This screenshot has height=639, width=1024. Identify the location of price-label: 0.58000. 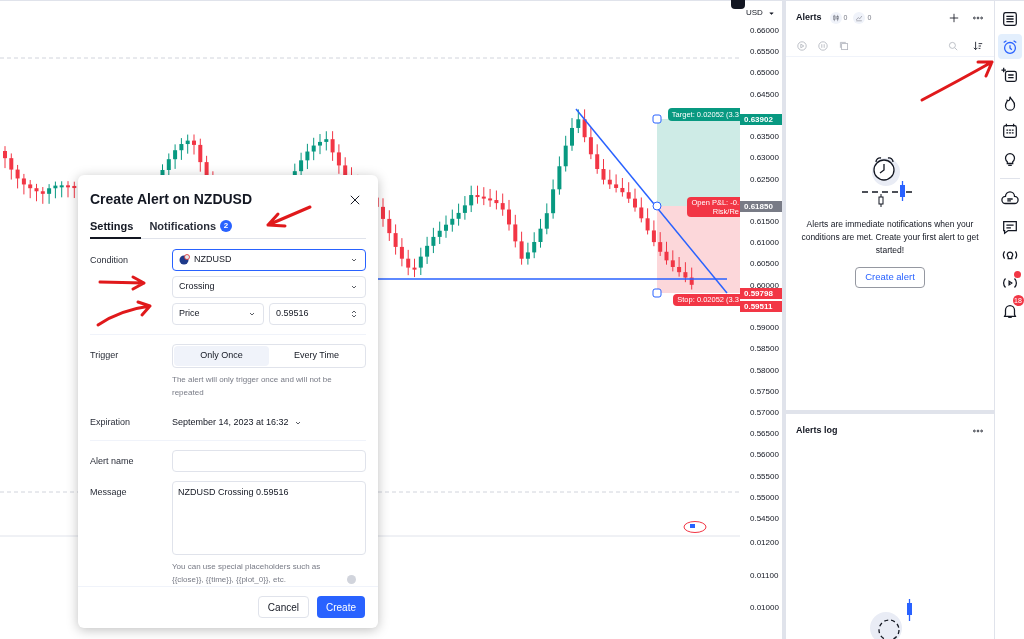
(764, 370).